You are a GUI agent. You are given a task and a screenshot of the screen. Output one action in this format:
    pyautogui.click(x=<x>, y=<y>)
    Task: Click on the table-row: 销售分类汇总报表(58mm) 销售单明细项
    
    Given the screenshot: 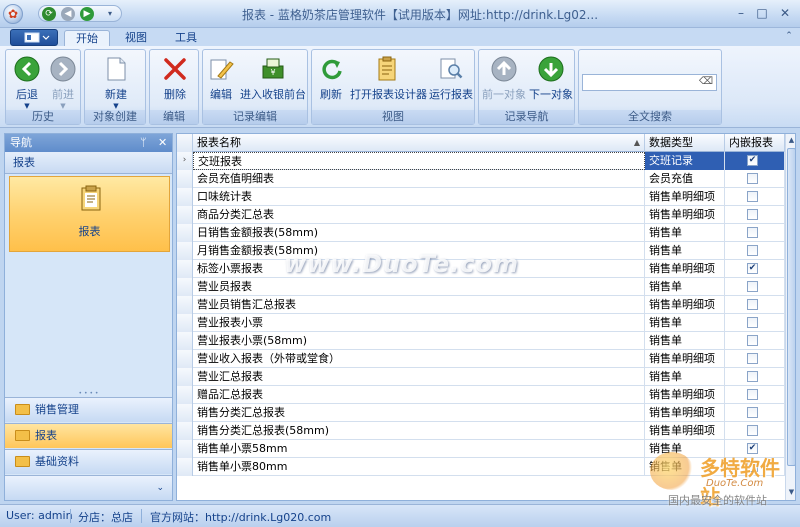 What is the action you would take?
    pyautogui.click(x=481, y=431)
    